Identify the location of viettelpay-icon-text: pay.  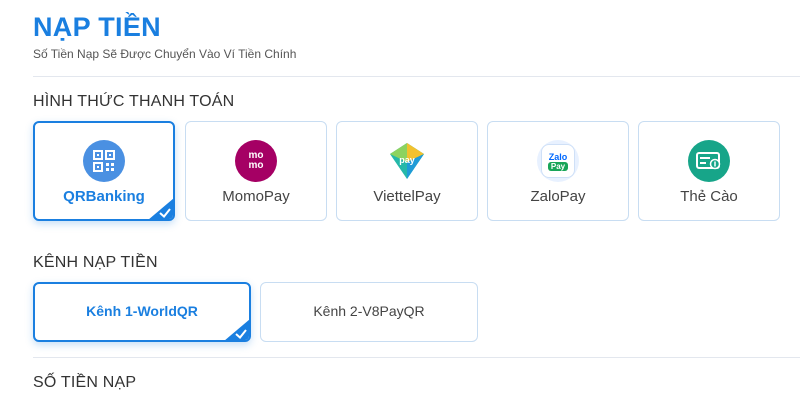
(407, 160).